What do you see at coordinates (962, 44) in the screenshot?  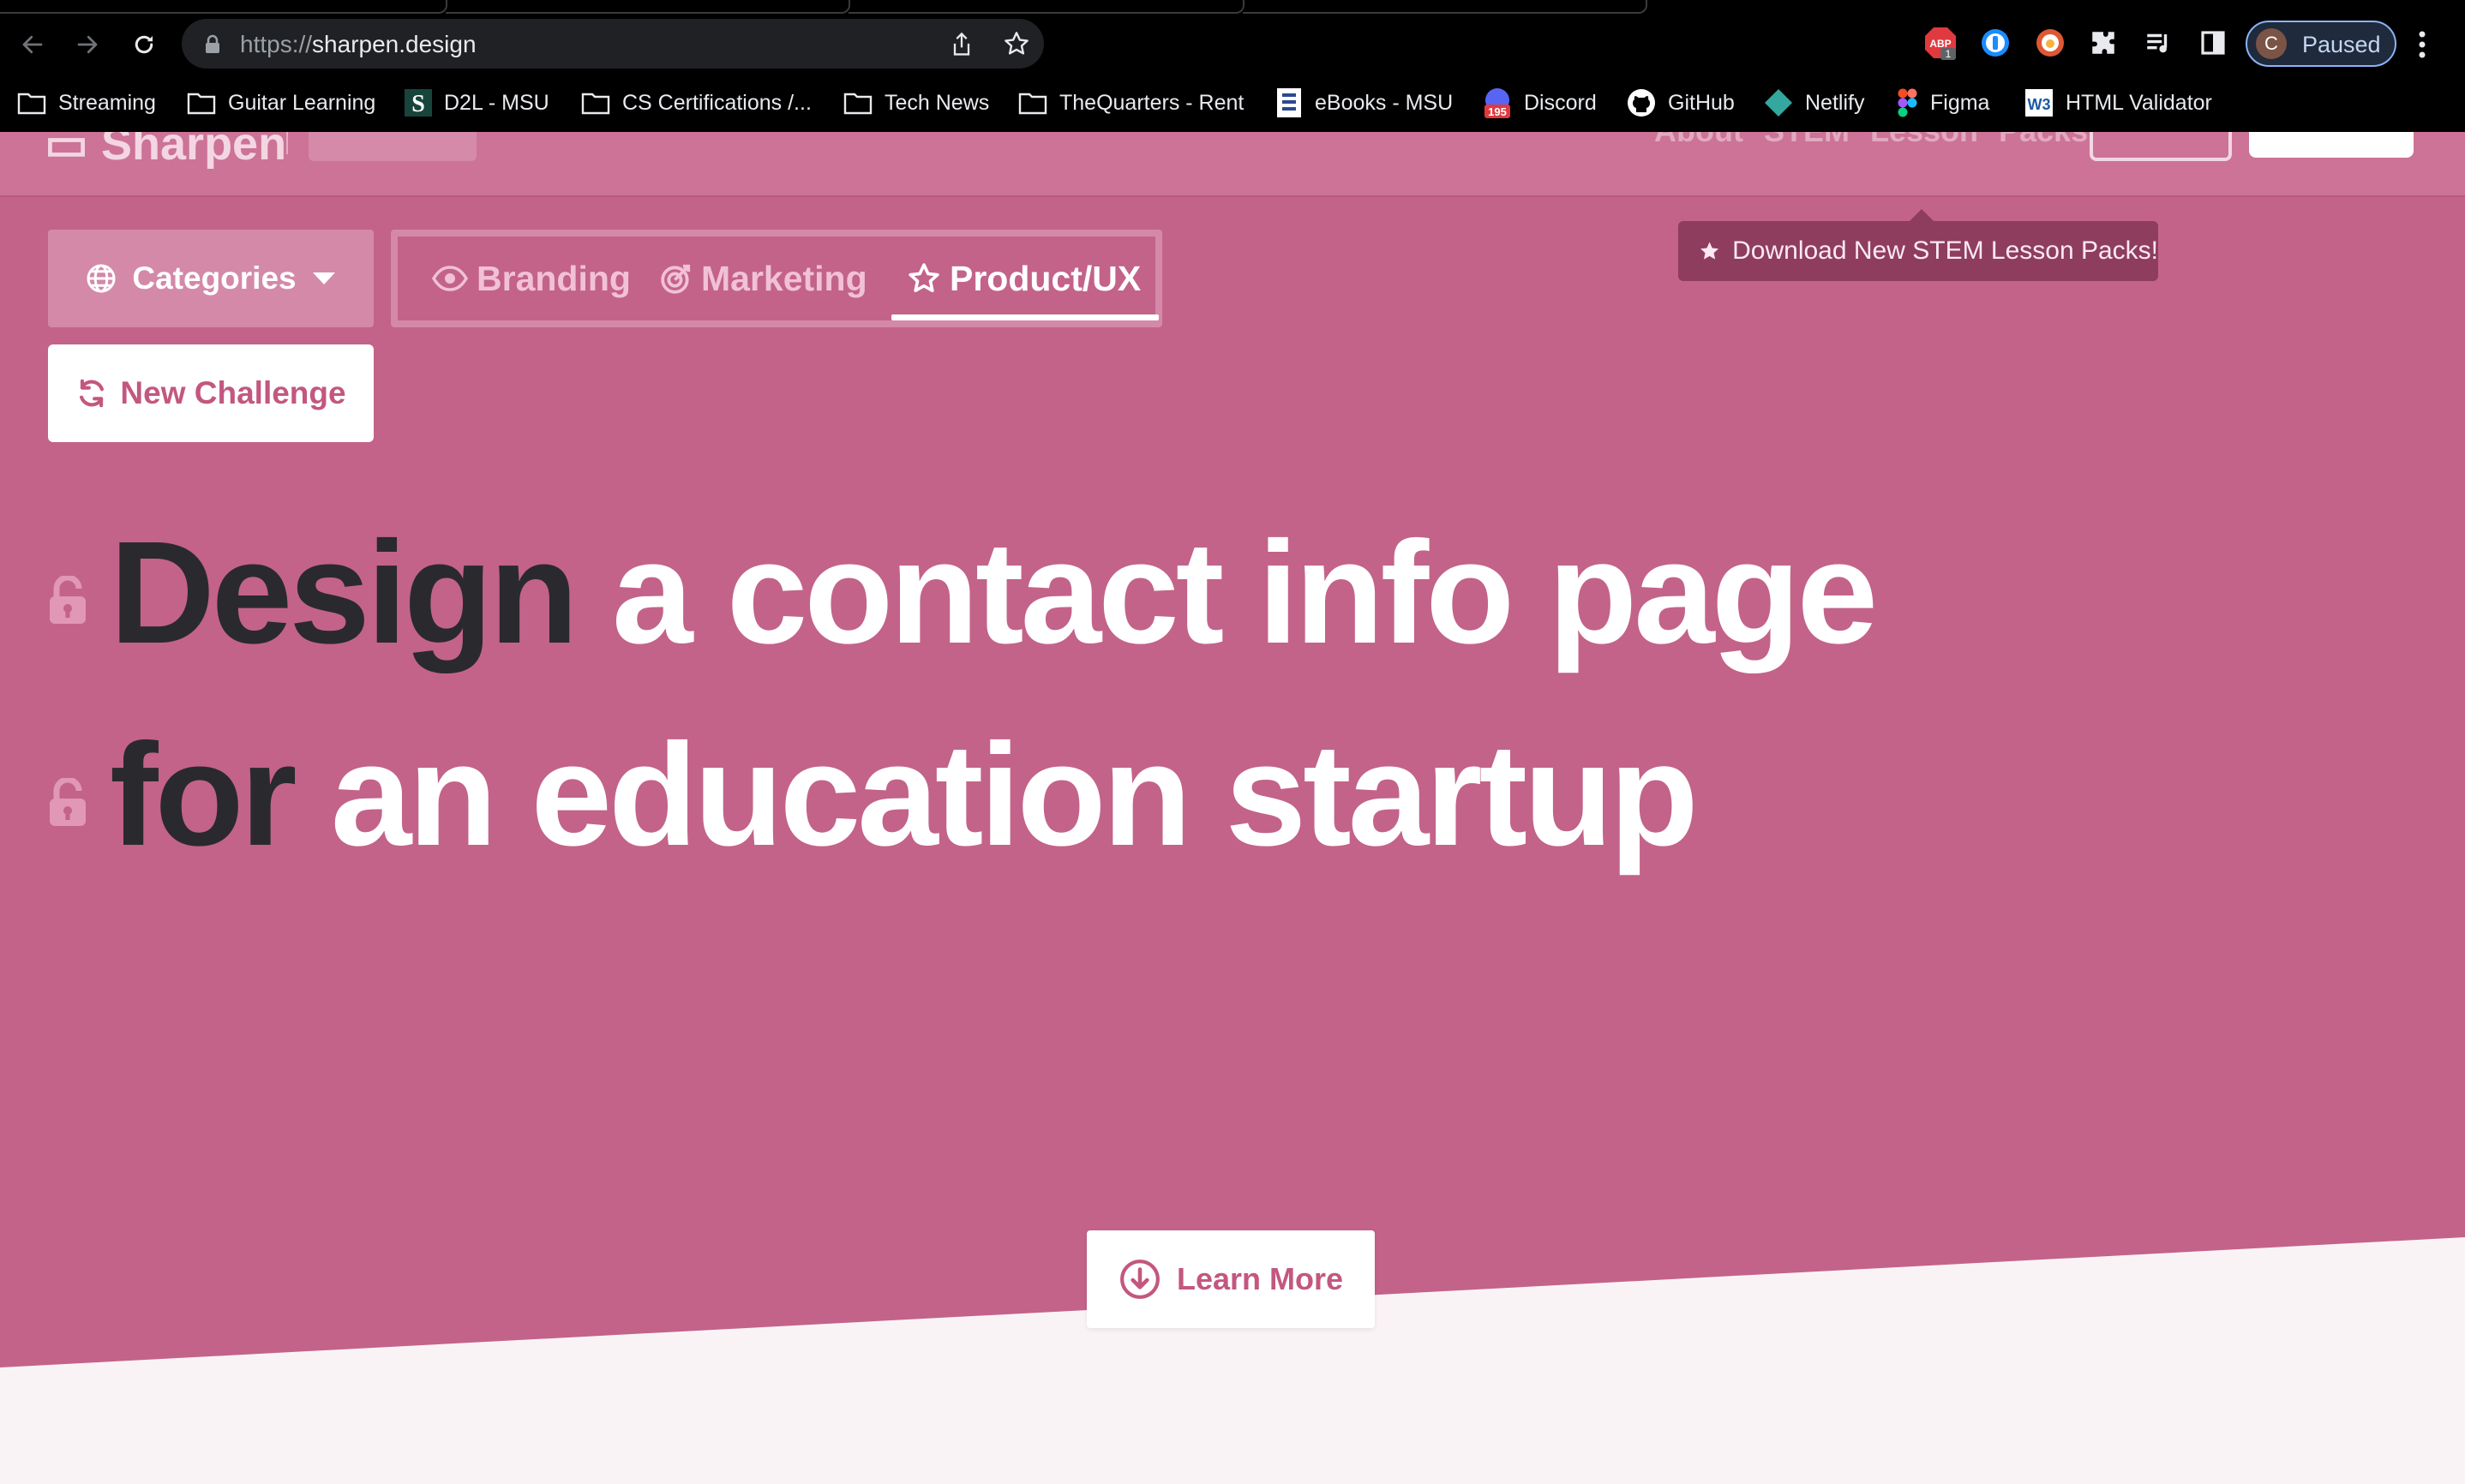 I see `share-icon` at bounding box center [962, 44].